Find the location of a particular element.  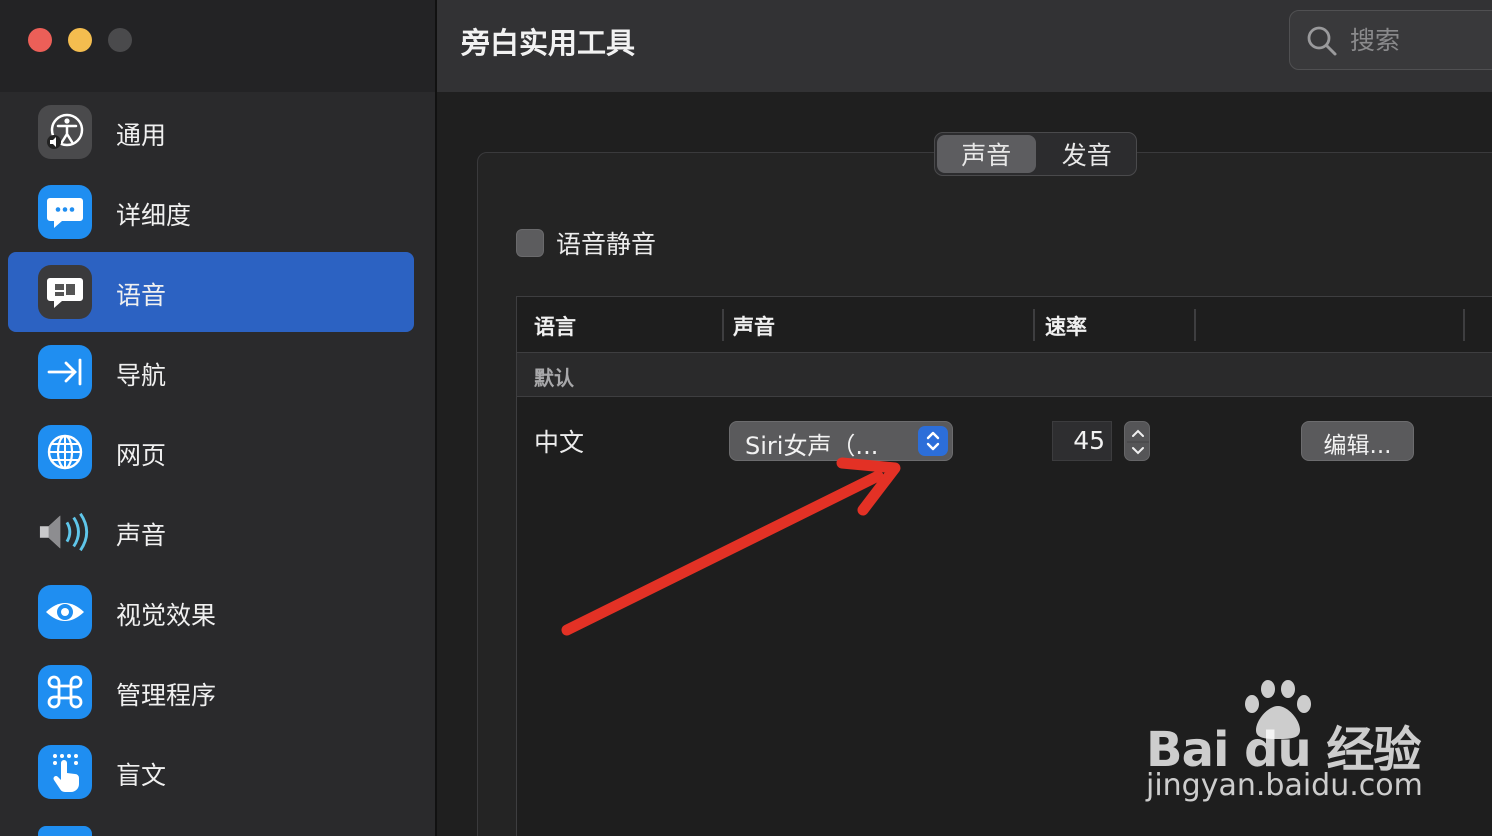

sidebar-item-visuals: 视觉效果 is located at coordinates (211, 612).